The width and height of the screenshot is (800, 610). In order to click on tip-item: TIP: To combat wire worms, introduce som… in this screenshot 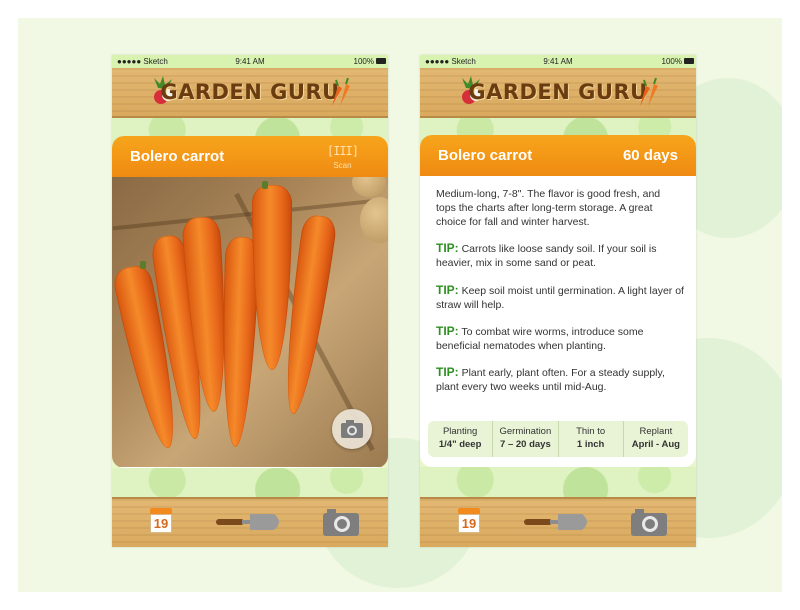, I will do `click(561, 338)`.